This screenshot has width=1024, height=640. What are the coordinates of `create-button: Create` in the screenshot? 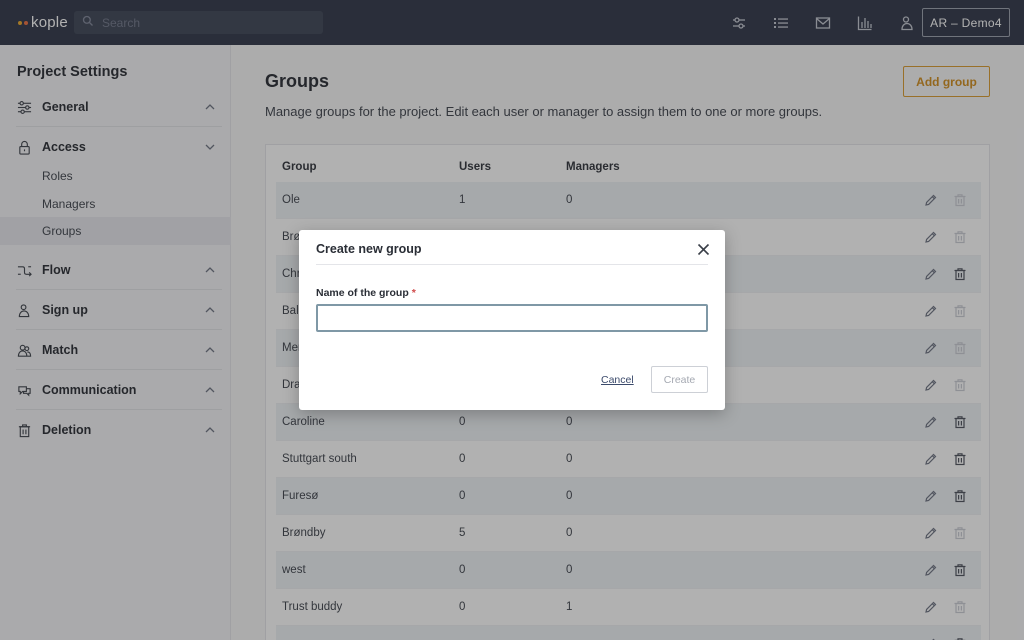 It's located at (679, 379).